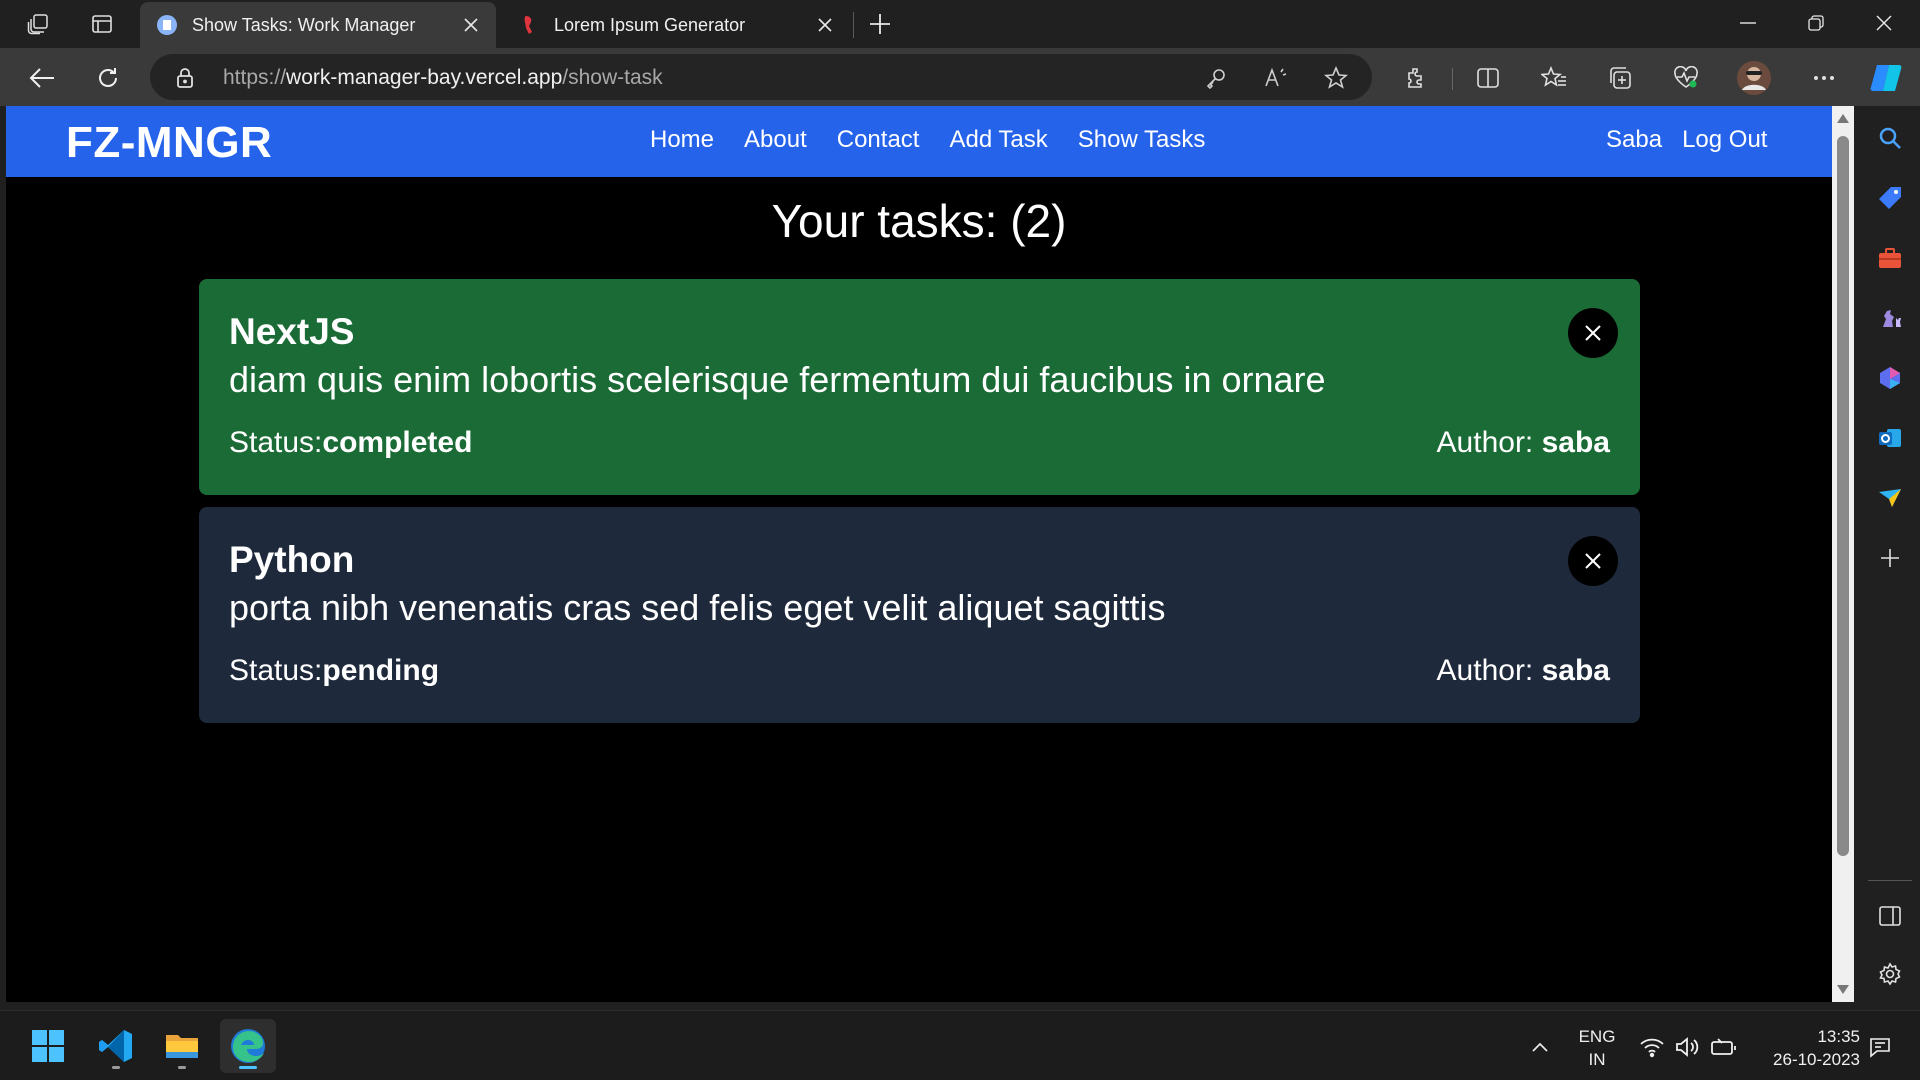  What do you see at coordinates (248, 1067) in the screenshot?
I see `active-indicator` at bounding box center [248, 1067].